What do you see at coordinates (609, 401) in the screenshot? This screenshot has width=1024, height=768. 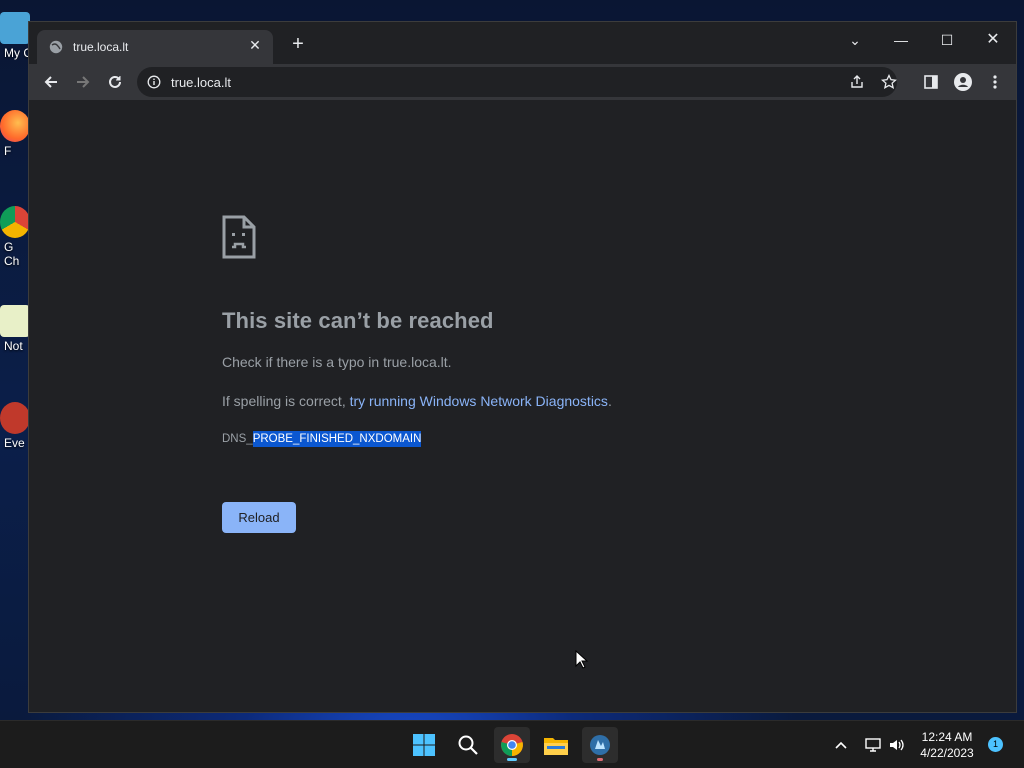 I see `diagnostics-suffix: .` at bounding box center [609, 401].